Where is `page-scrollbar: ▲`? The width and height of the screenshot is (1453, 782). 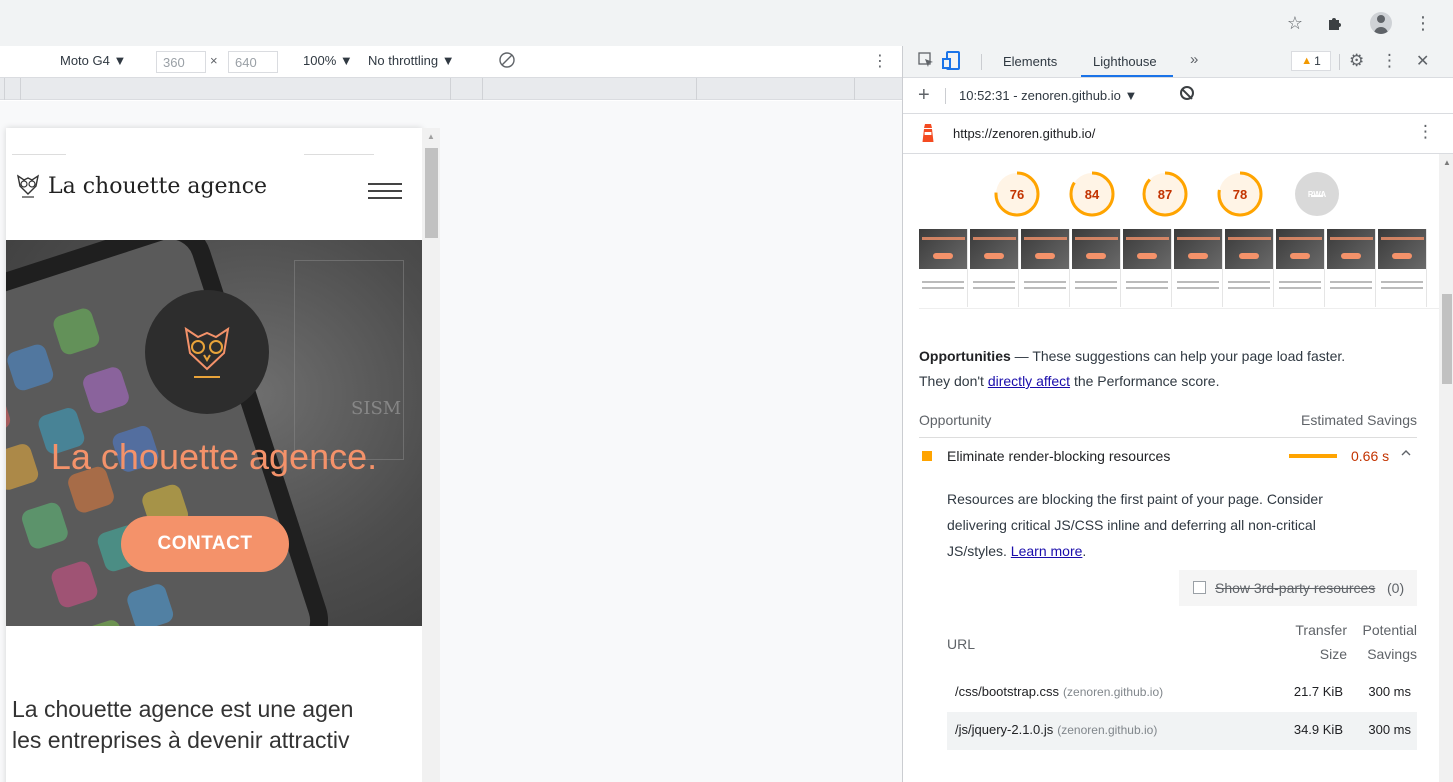 page-scrollbar: ▲ is located at coordinates (431, 455).